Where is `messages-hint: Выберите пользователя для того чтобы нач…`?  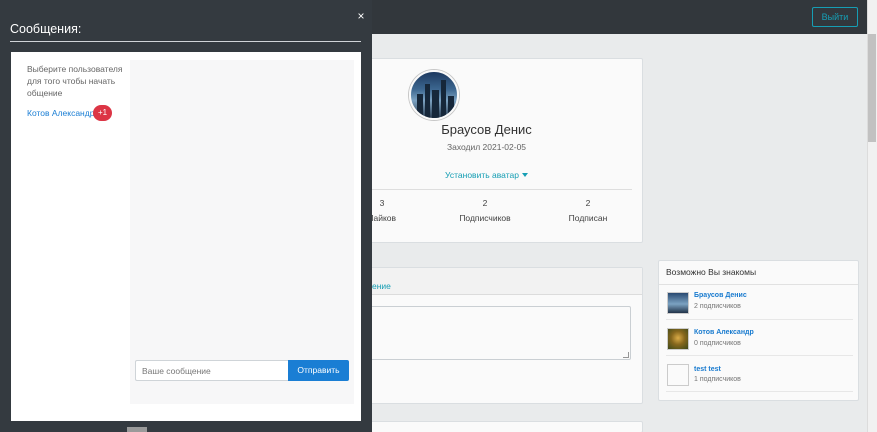 messages-hint: Выберите пользователя для того чтобы нач… is located at coordinates (75, 81).